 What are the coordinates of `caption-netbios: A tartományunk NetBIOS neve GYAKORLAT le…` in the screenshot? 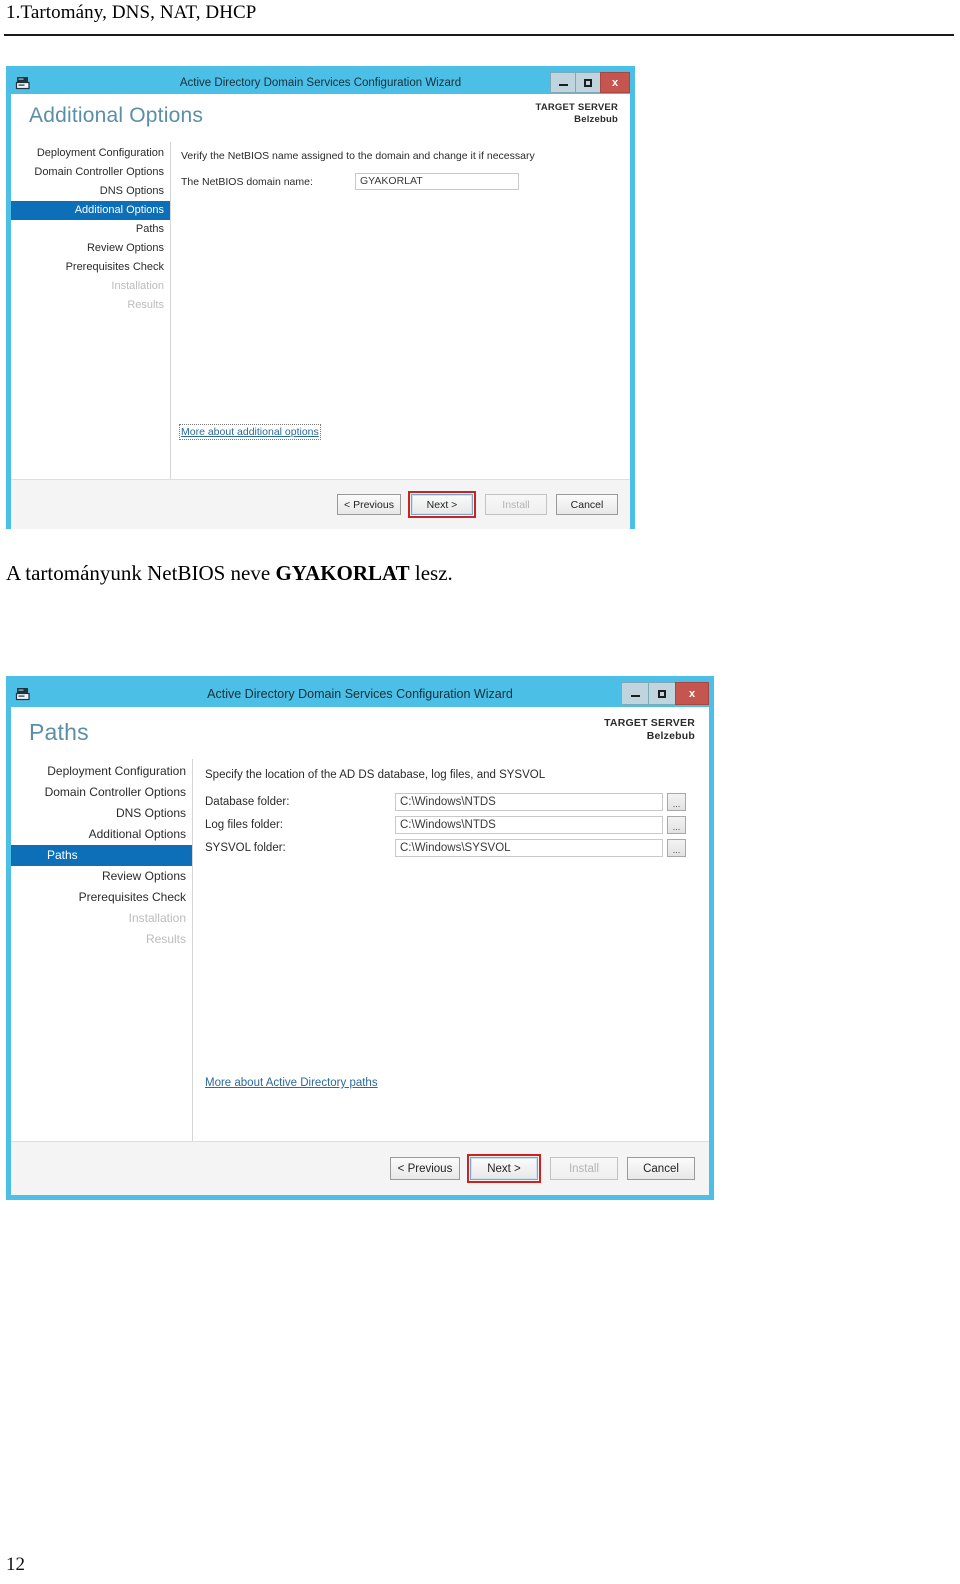 It's located at (229, 573).